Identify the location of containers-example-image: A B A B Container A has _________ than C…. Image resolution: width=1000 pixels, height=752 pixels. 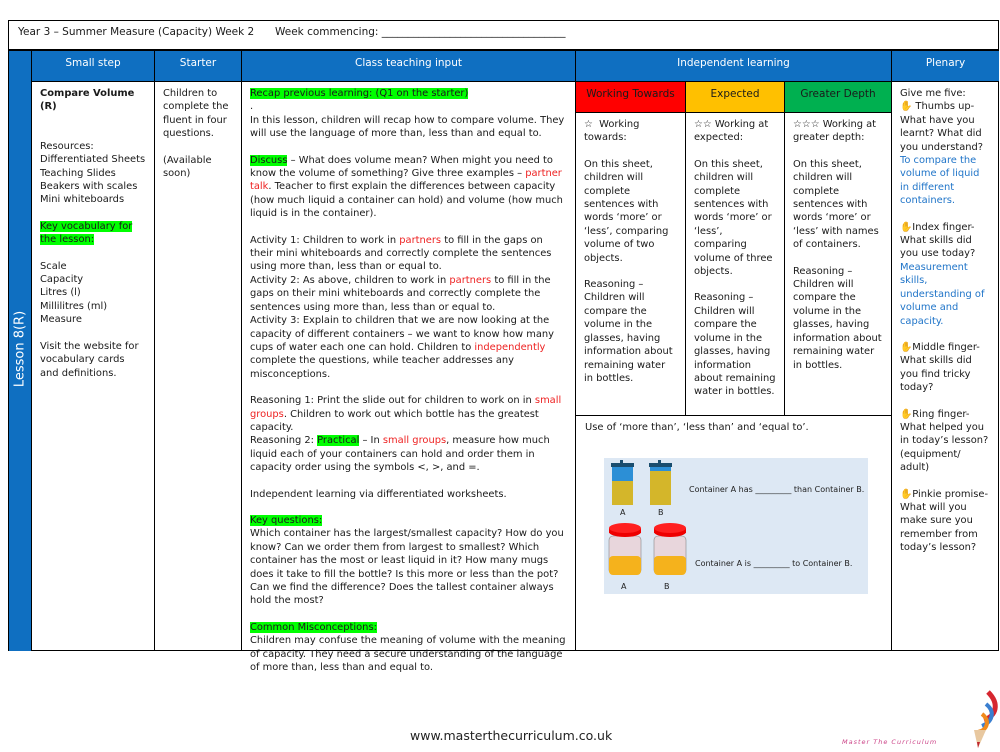
(736, 526).